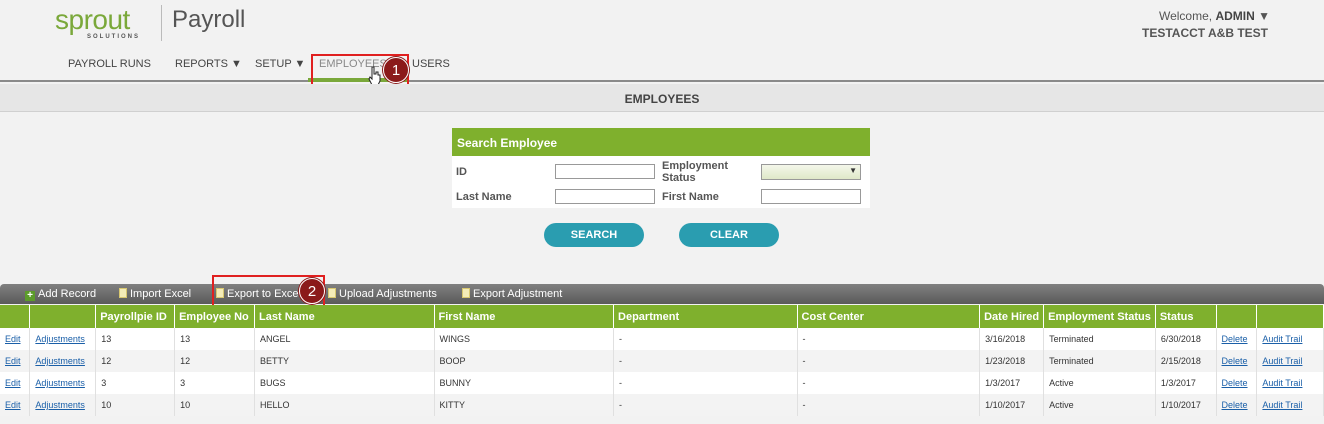 This screenshot has height=424, width=1324. What do you see at coordinates (431, 64) in the screenshot?
I see `nav-users: USERS` at bounding box center [431, 64].